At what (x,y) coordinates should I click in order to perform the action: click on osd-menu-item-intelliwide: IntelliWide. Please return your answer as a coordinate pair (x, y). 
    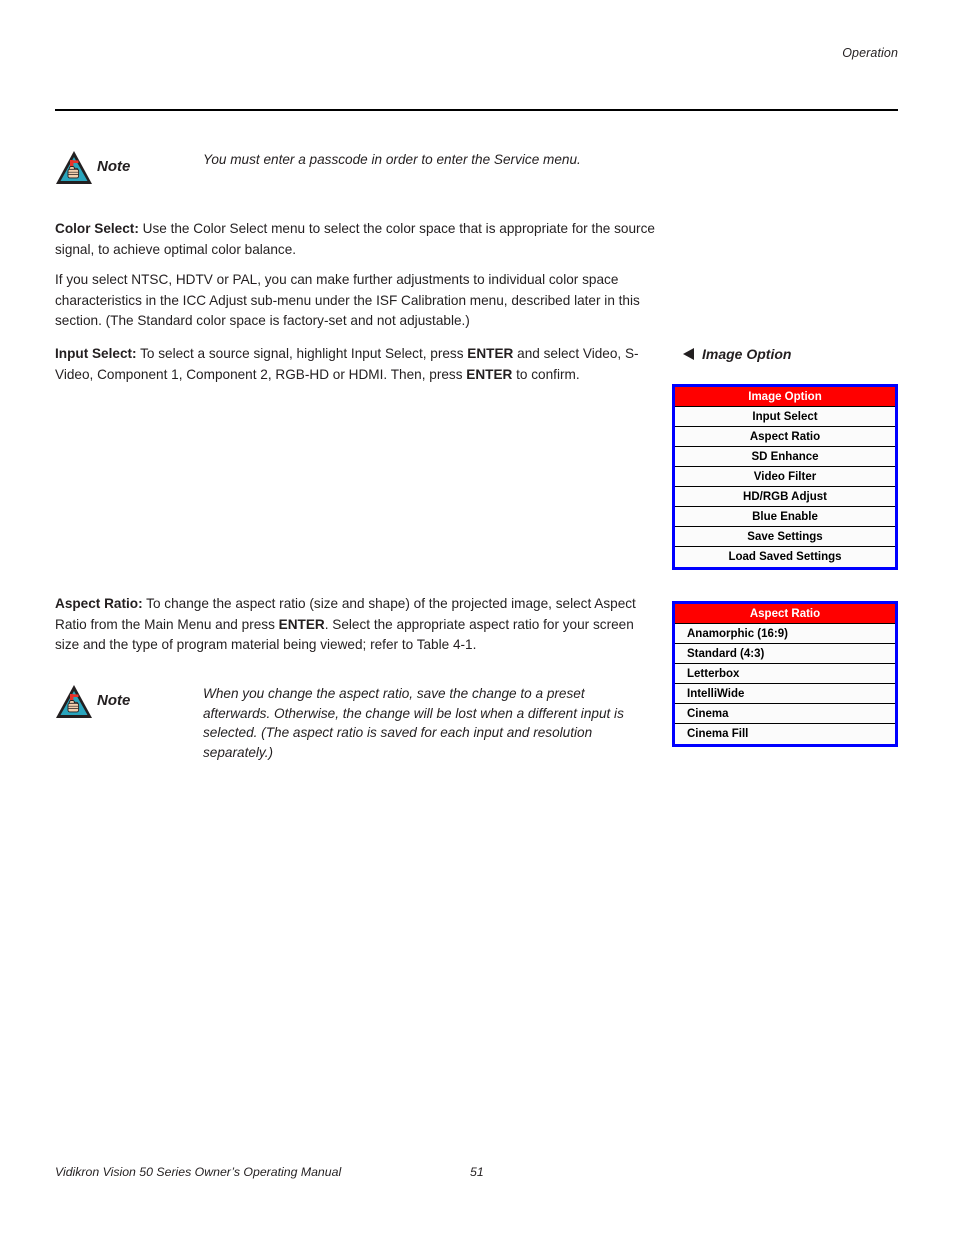
    Looking at the image, I should click on (785, 694).